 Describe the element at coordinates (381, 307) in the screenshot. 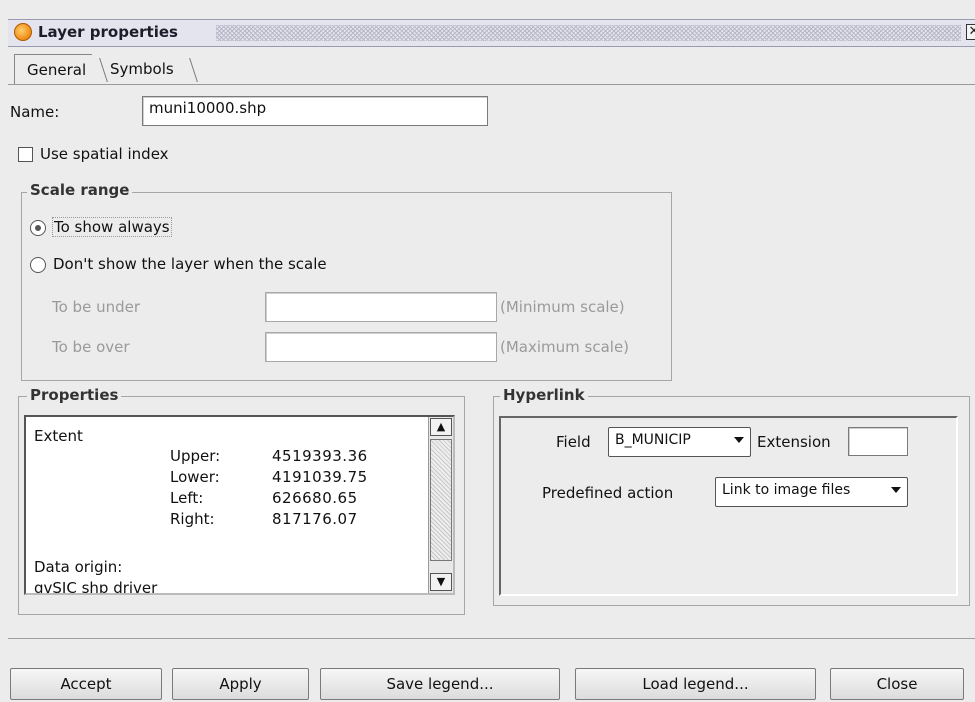

I see `minimum-scale-input` at that location.